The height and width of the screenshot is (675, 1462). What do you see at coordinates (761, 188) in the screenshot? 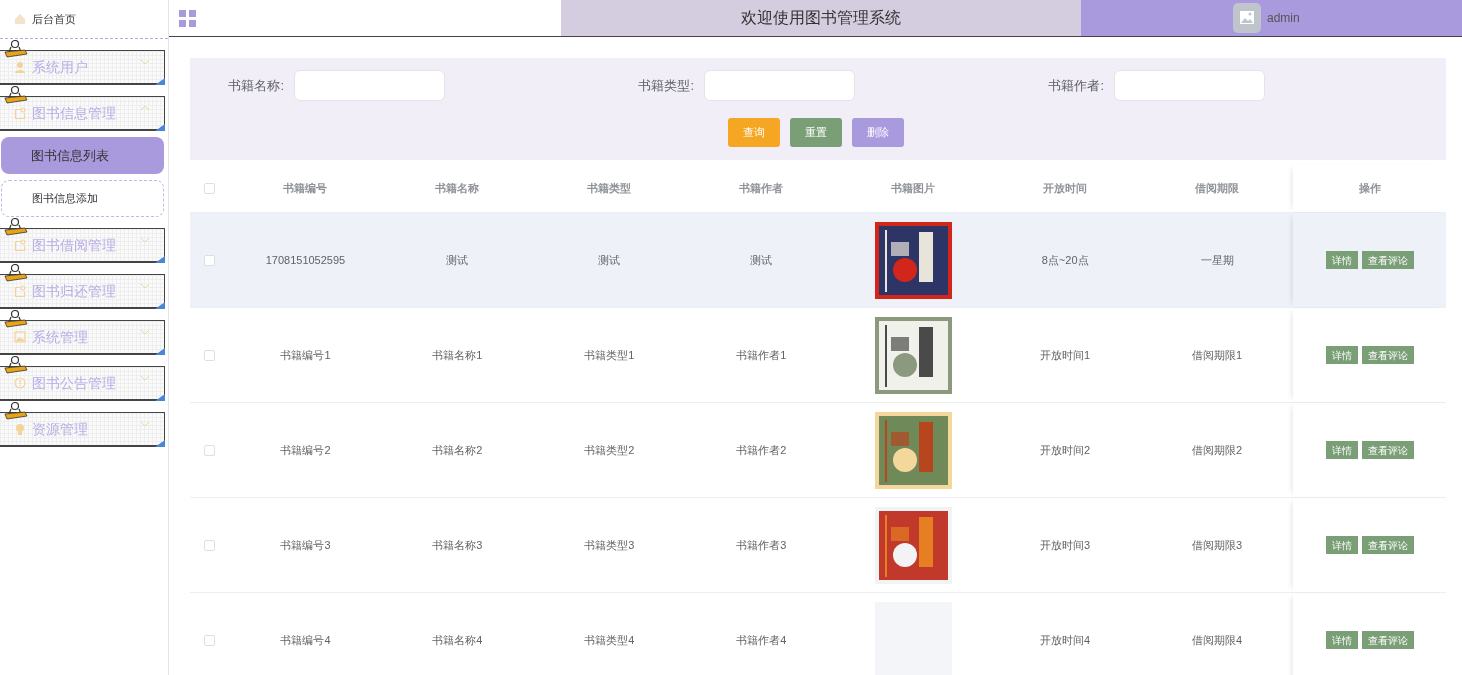
I see `column-header: 书籍作者` at bounding box center [761, 188].